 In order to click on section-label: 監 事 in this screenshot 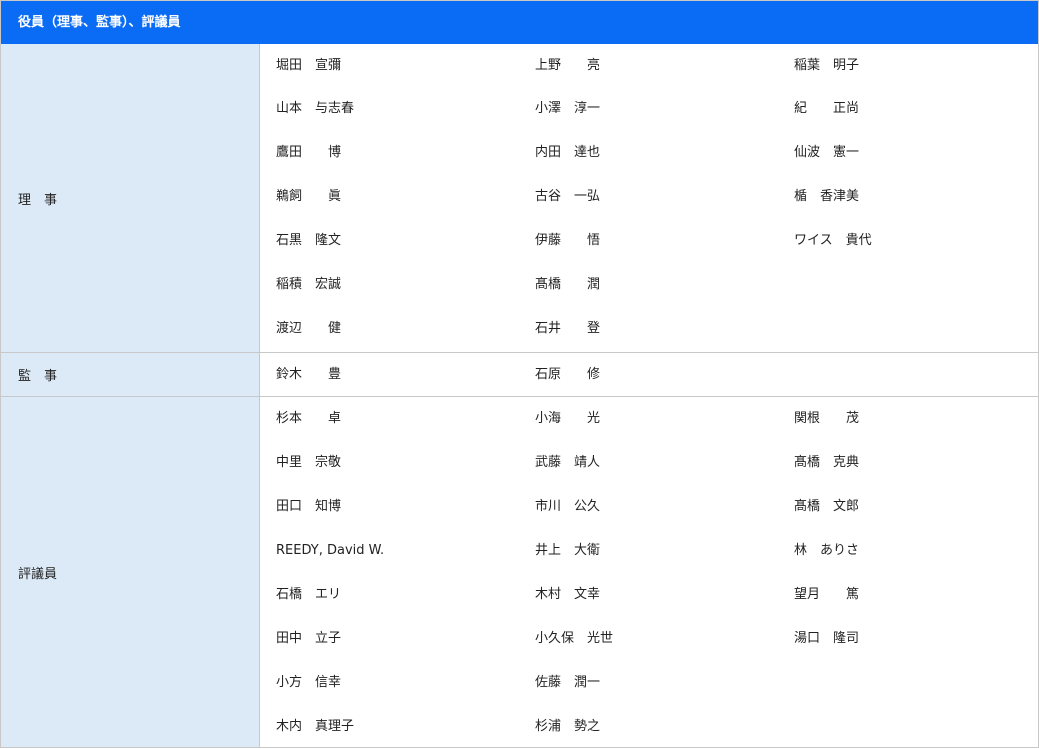, I will do `click(130, 374)`.